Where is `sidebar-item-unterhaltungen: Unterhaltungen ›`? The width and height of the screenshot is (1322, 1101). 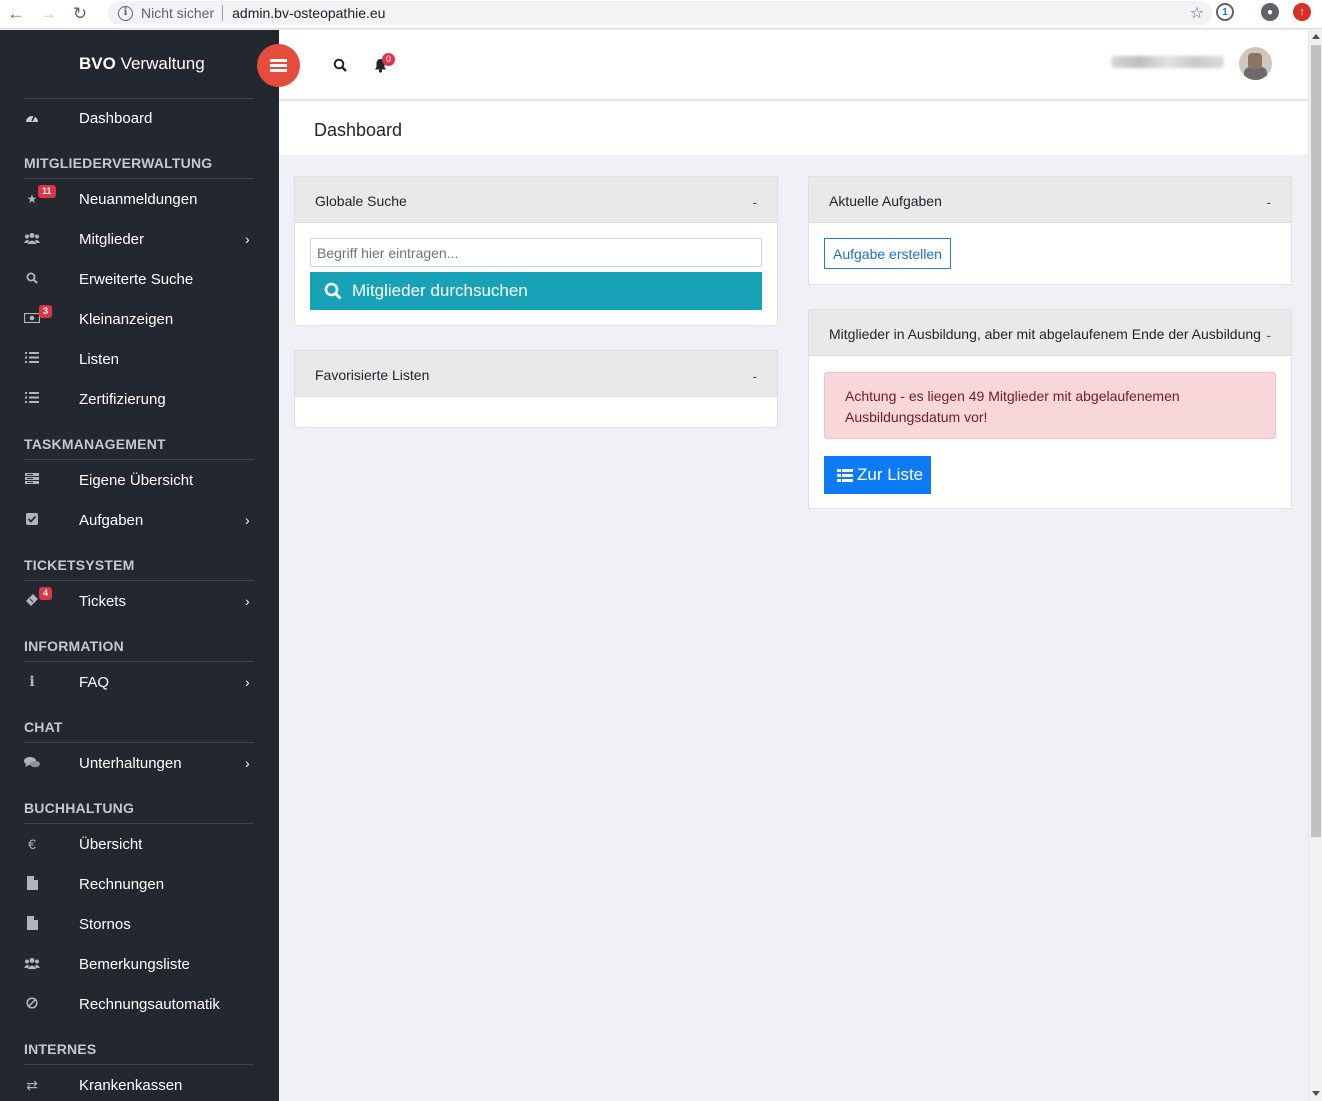 sidebar-item-unterhaltungen: Unterhaltungen › is located at coordinates (139, 763).